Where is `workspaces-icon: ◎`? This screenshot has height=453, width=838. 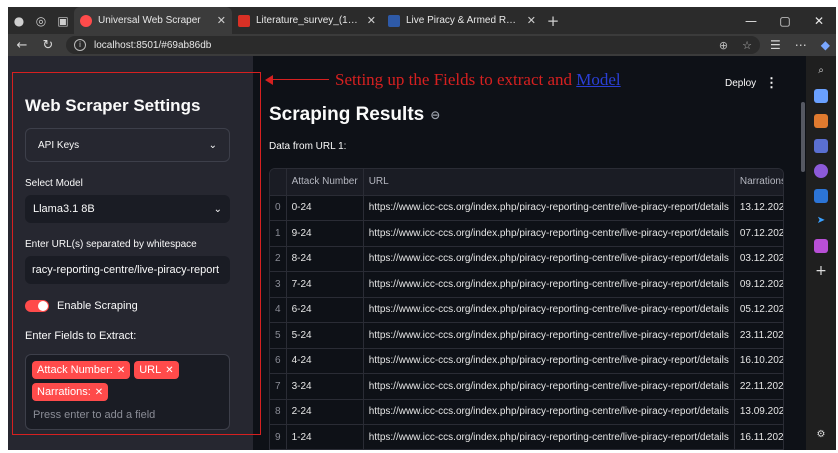
workspaces-icon: ◎ is located at coordinates (41, 21).